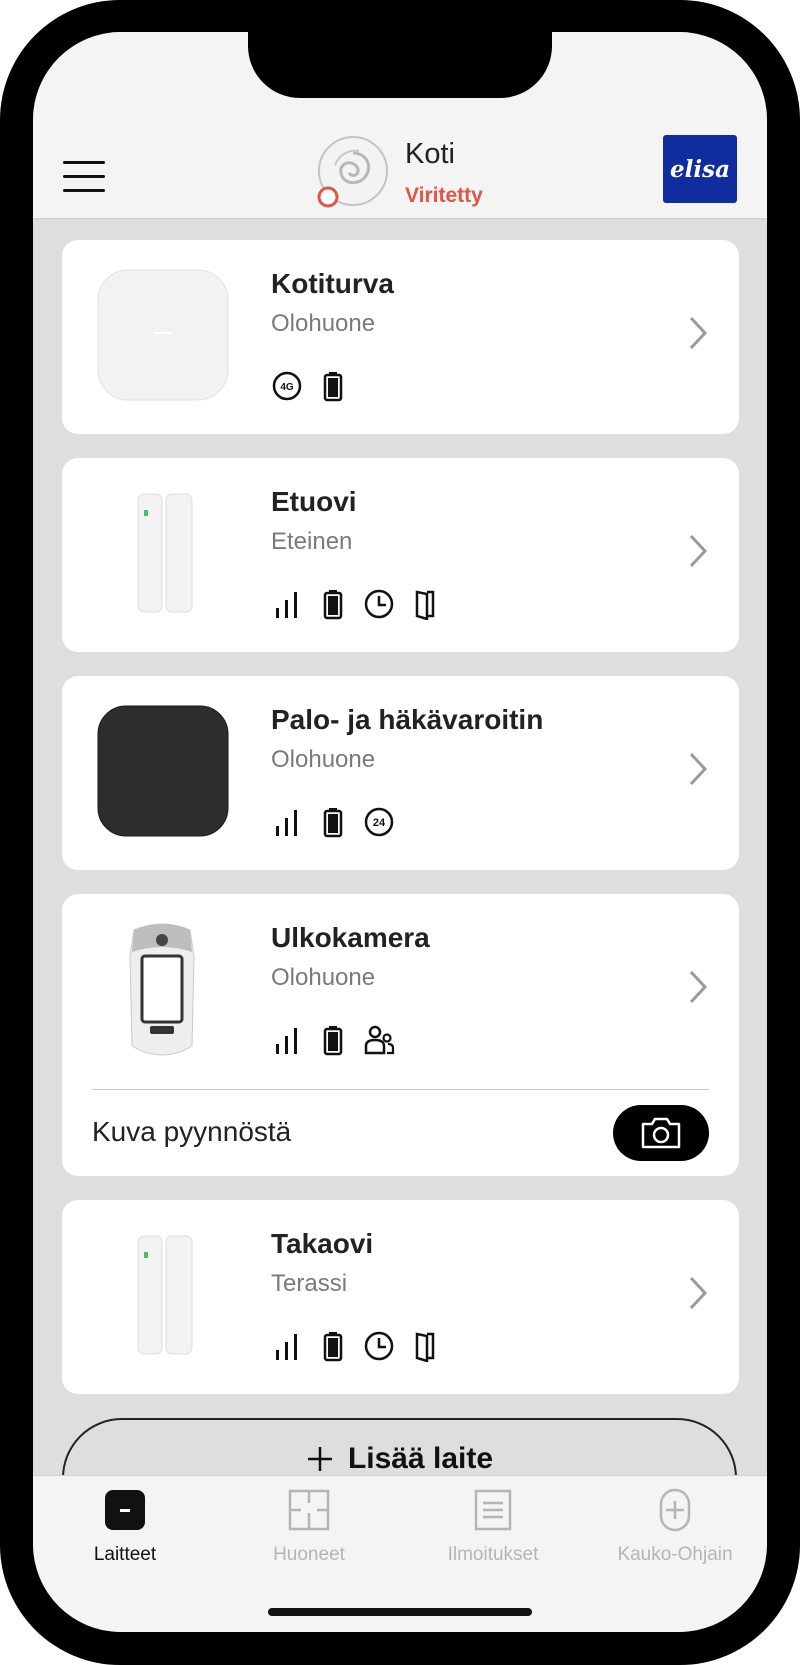 The image size is (800, 1665). Describe the element at coordinates (319, 1459) in the screenshot. I see `plus-icon` at that location.